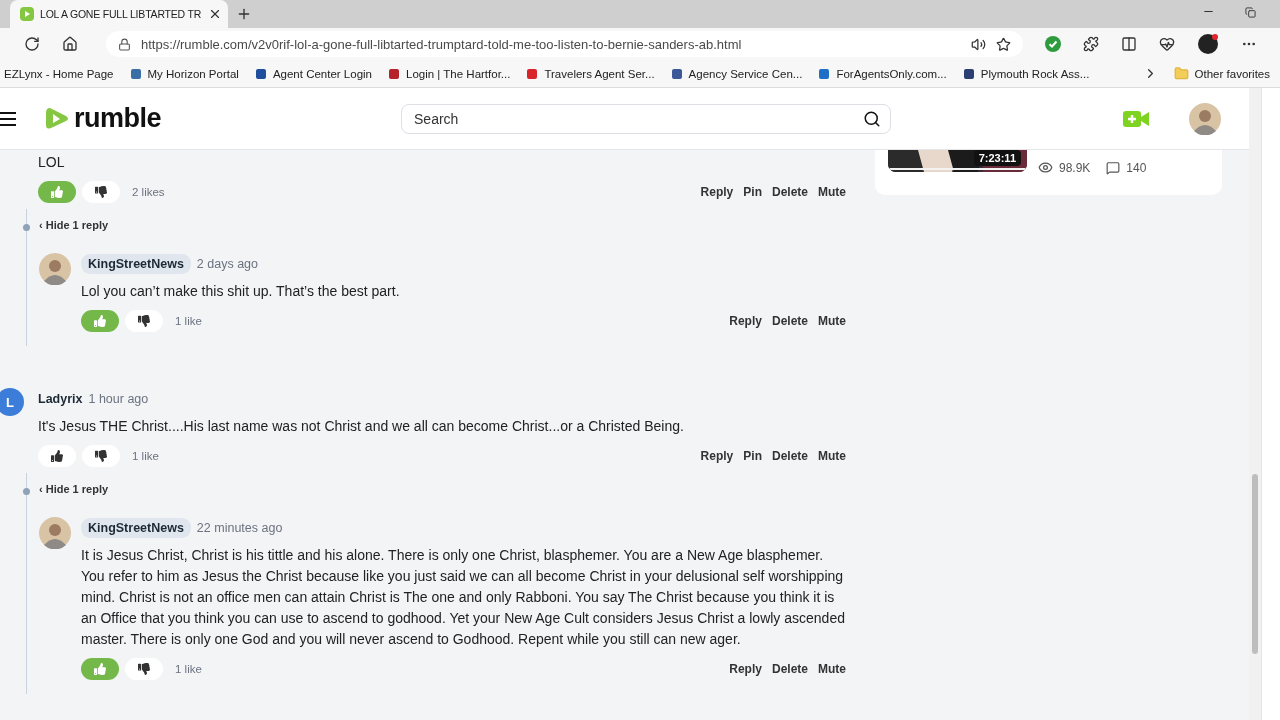 The image size is (1280, 720). I want to click on like-button, so click(57, 456).